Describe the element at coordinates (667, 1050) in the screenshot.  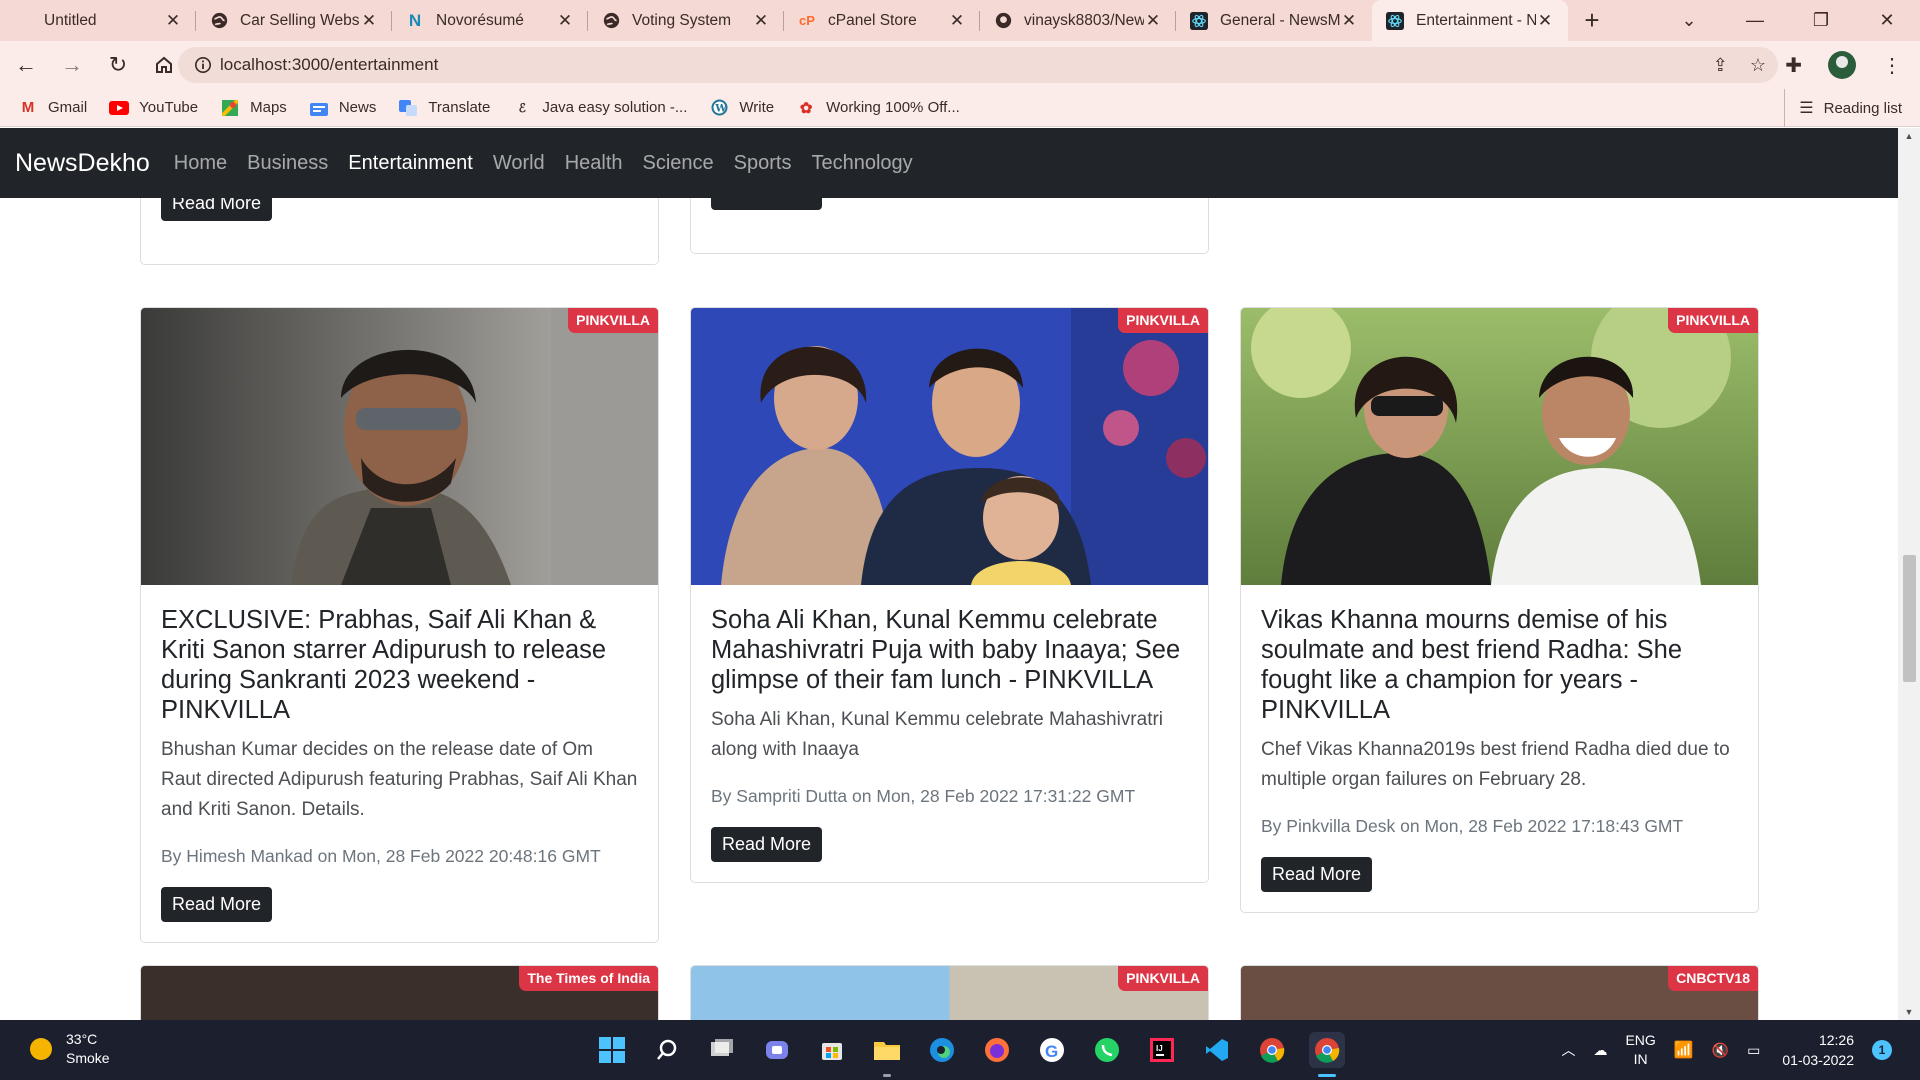
I see `search-icon` at that location.